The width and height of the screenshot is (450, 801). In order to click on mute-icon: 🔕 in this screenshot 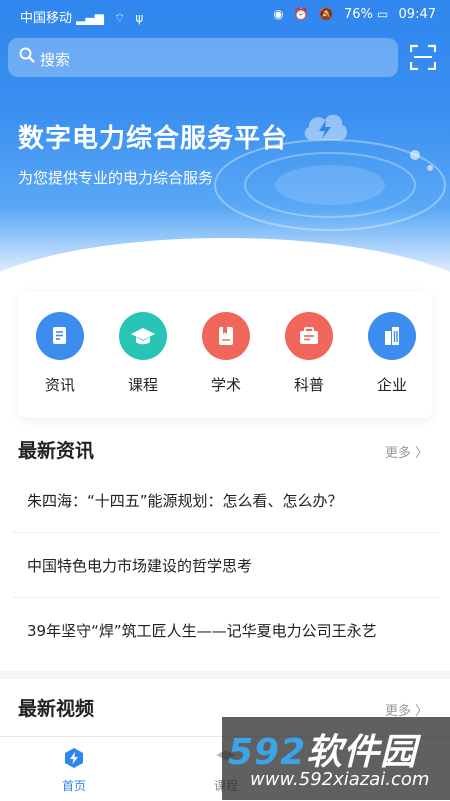, I will do `click(326, 14)`.